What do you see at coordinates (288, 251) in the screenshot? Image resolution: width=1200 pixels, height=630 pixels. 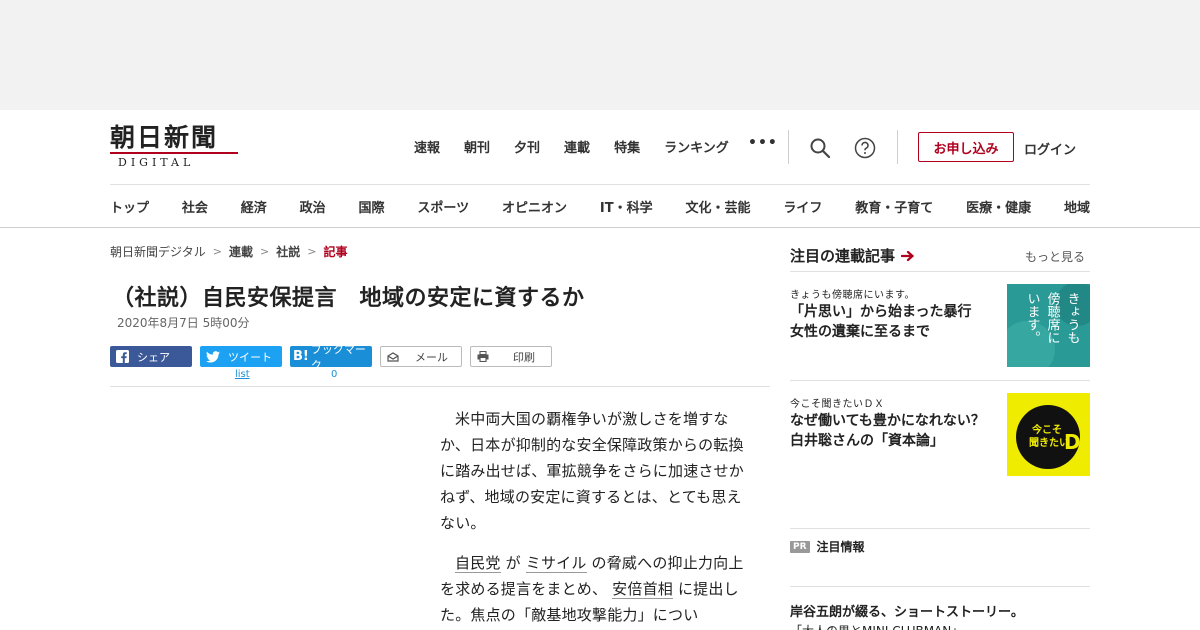 I see `breadcrumb-editorial: 社説` at bounding box center [288, 251].